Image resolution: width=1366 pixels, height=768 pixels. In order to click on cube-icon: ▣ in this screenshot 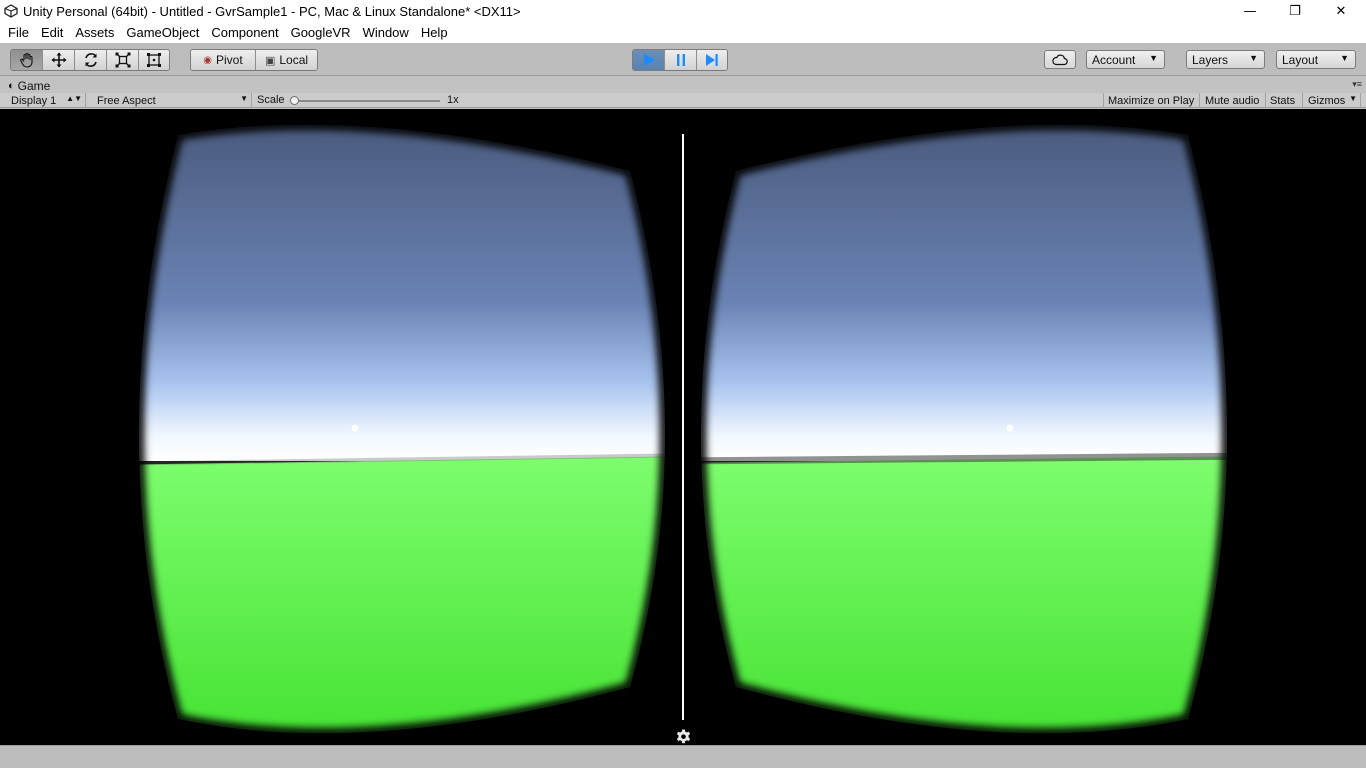, I will do `click(270, 60)`.